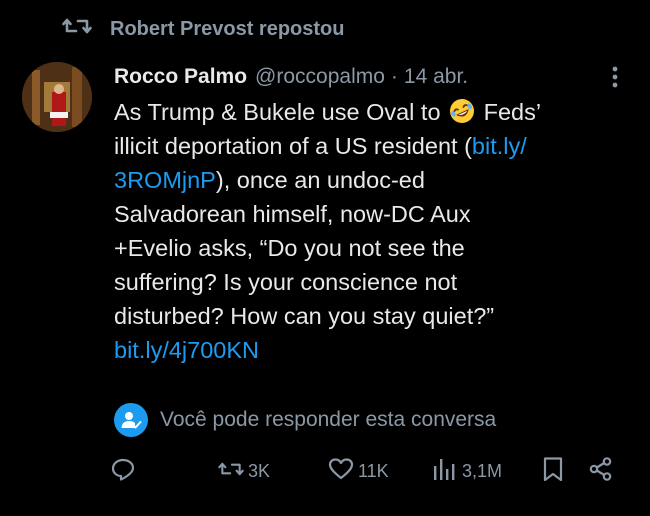  I want to click on tweet-text-segment: Feds’, so click(512, 112).